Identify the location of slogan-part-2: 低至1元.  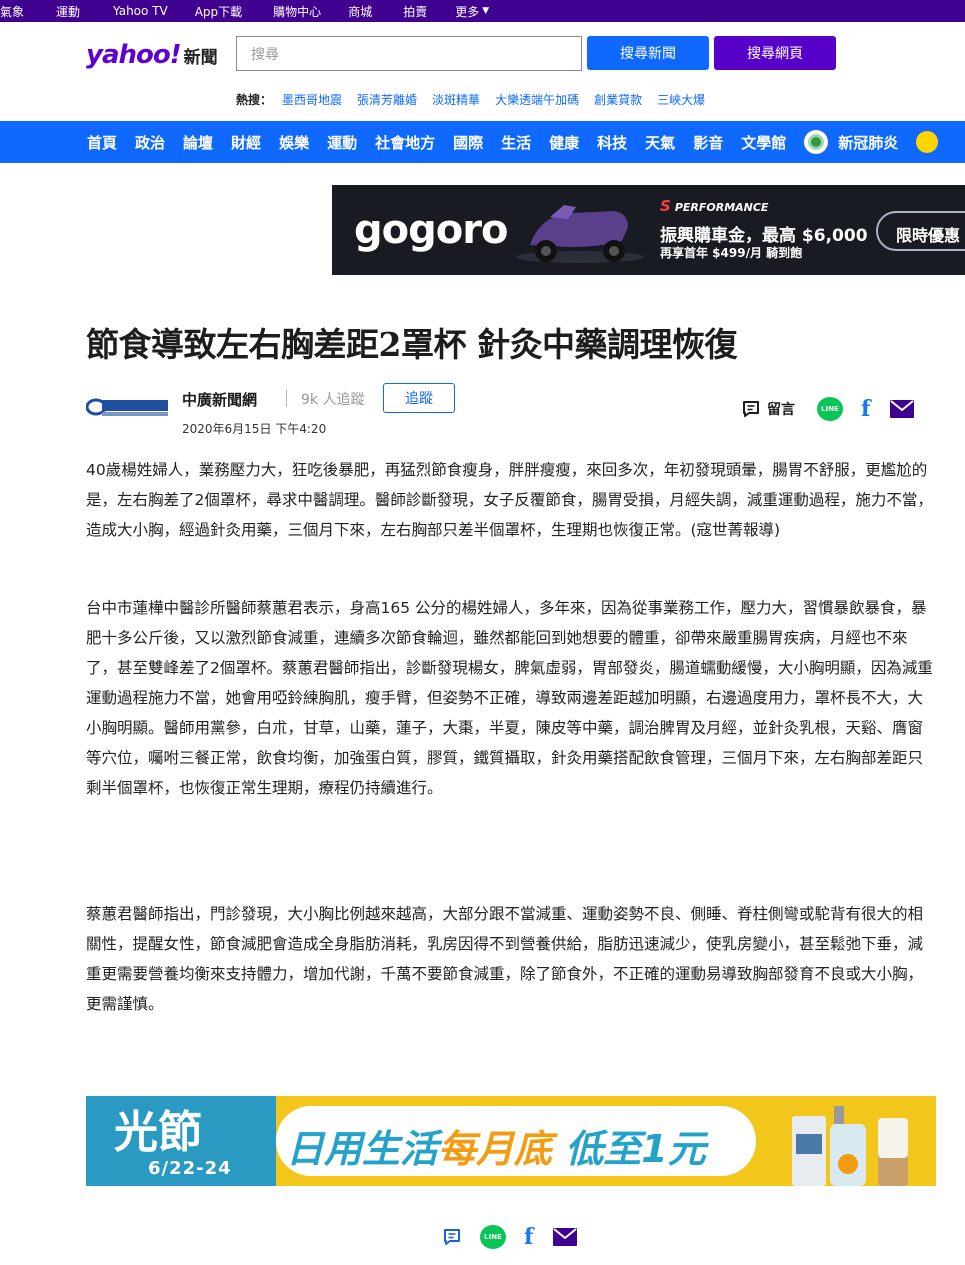
(629, 1149).